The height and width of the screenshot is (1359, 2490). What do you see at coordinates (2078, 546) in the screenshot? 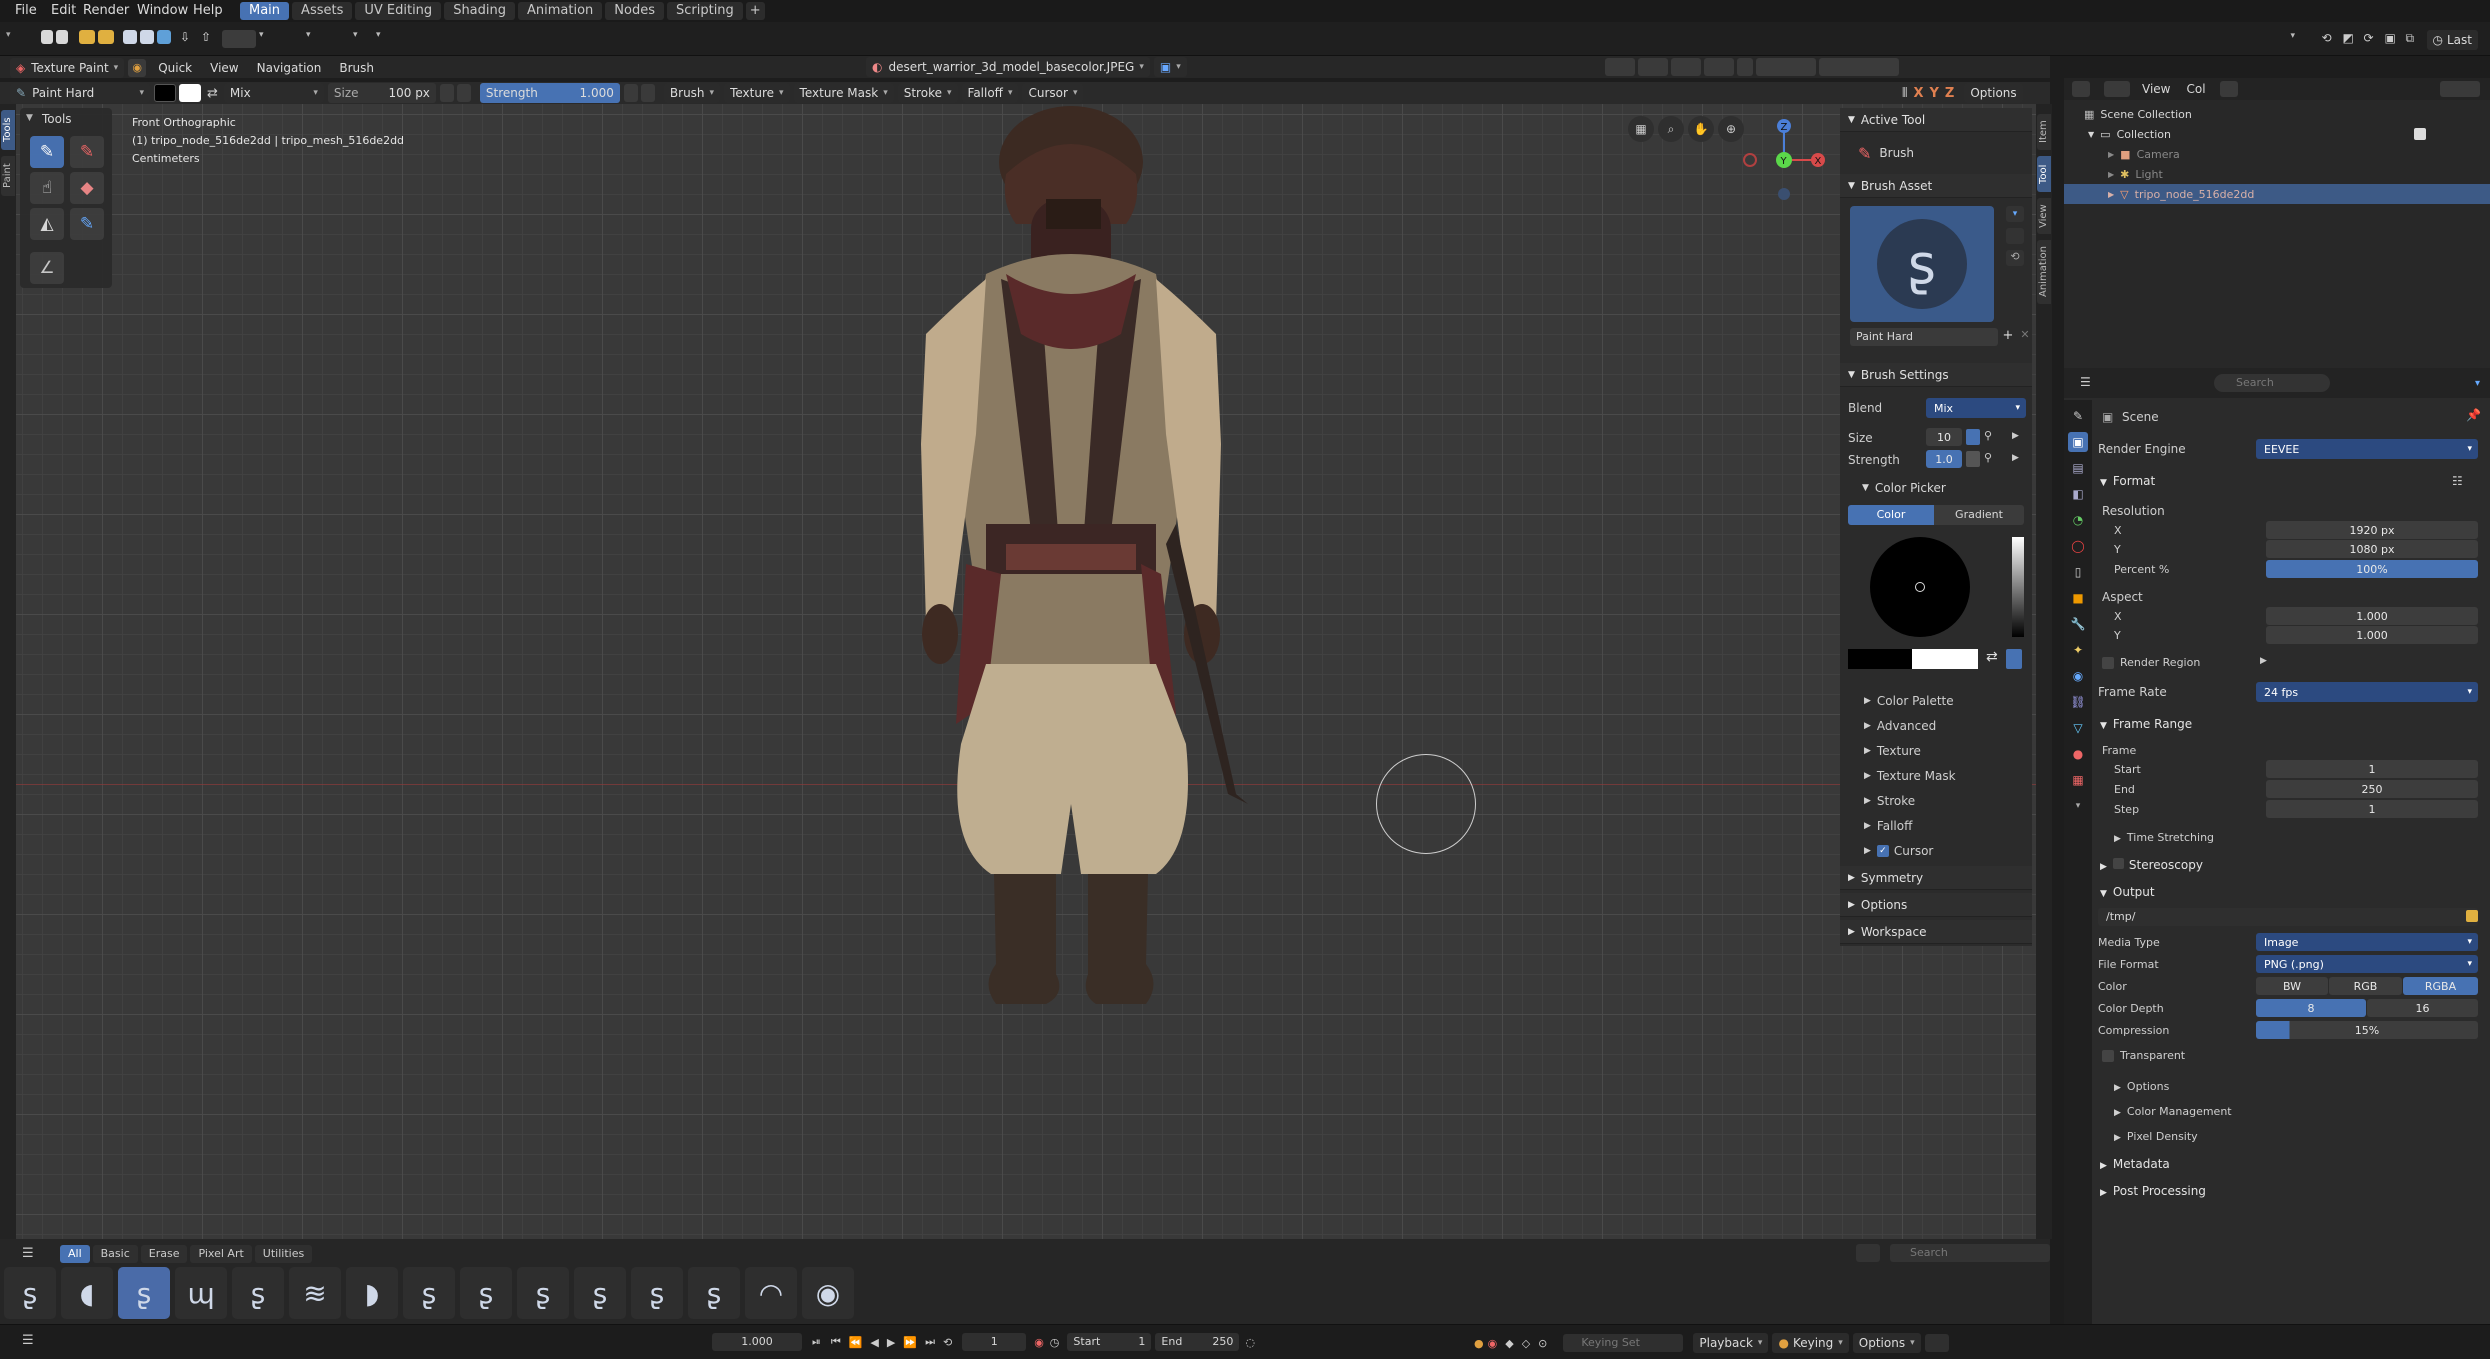
I see `world-props-icon: ◯` at bounding box center [2078, 546].